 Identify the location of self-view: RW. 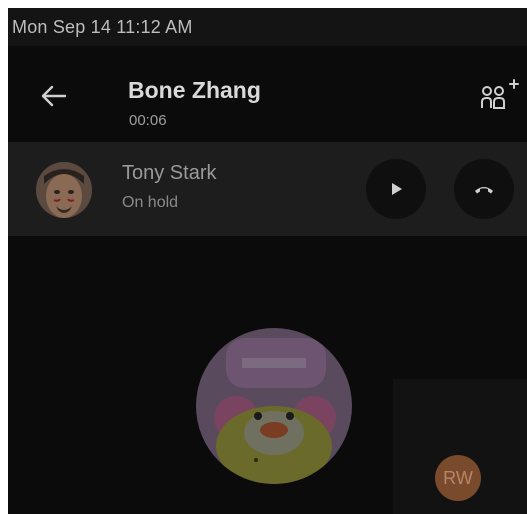
(460, 446).